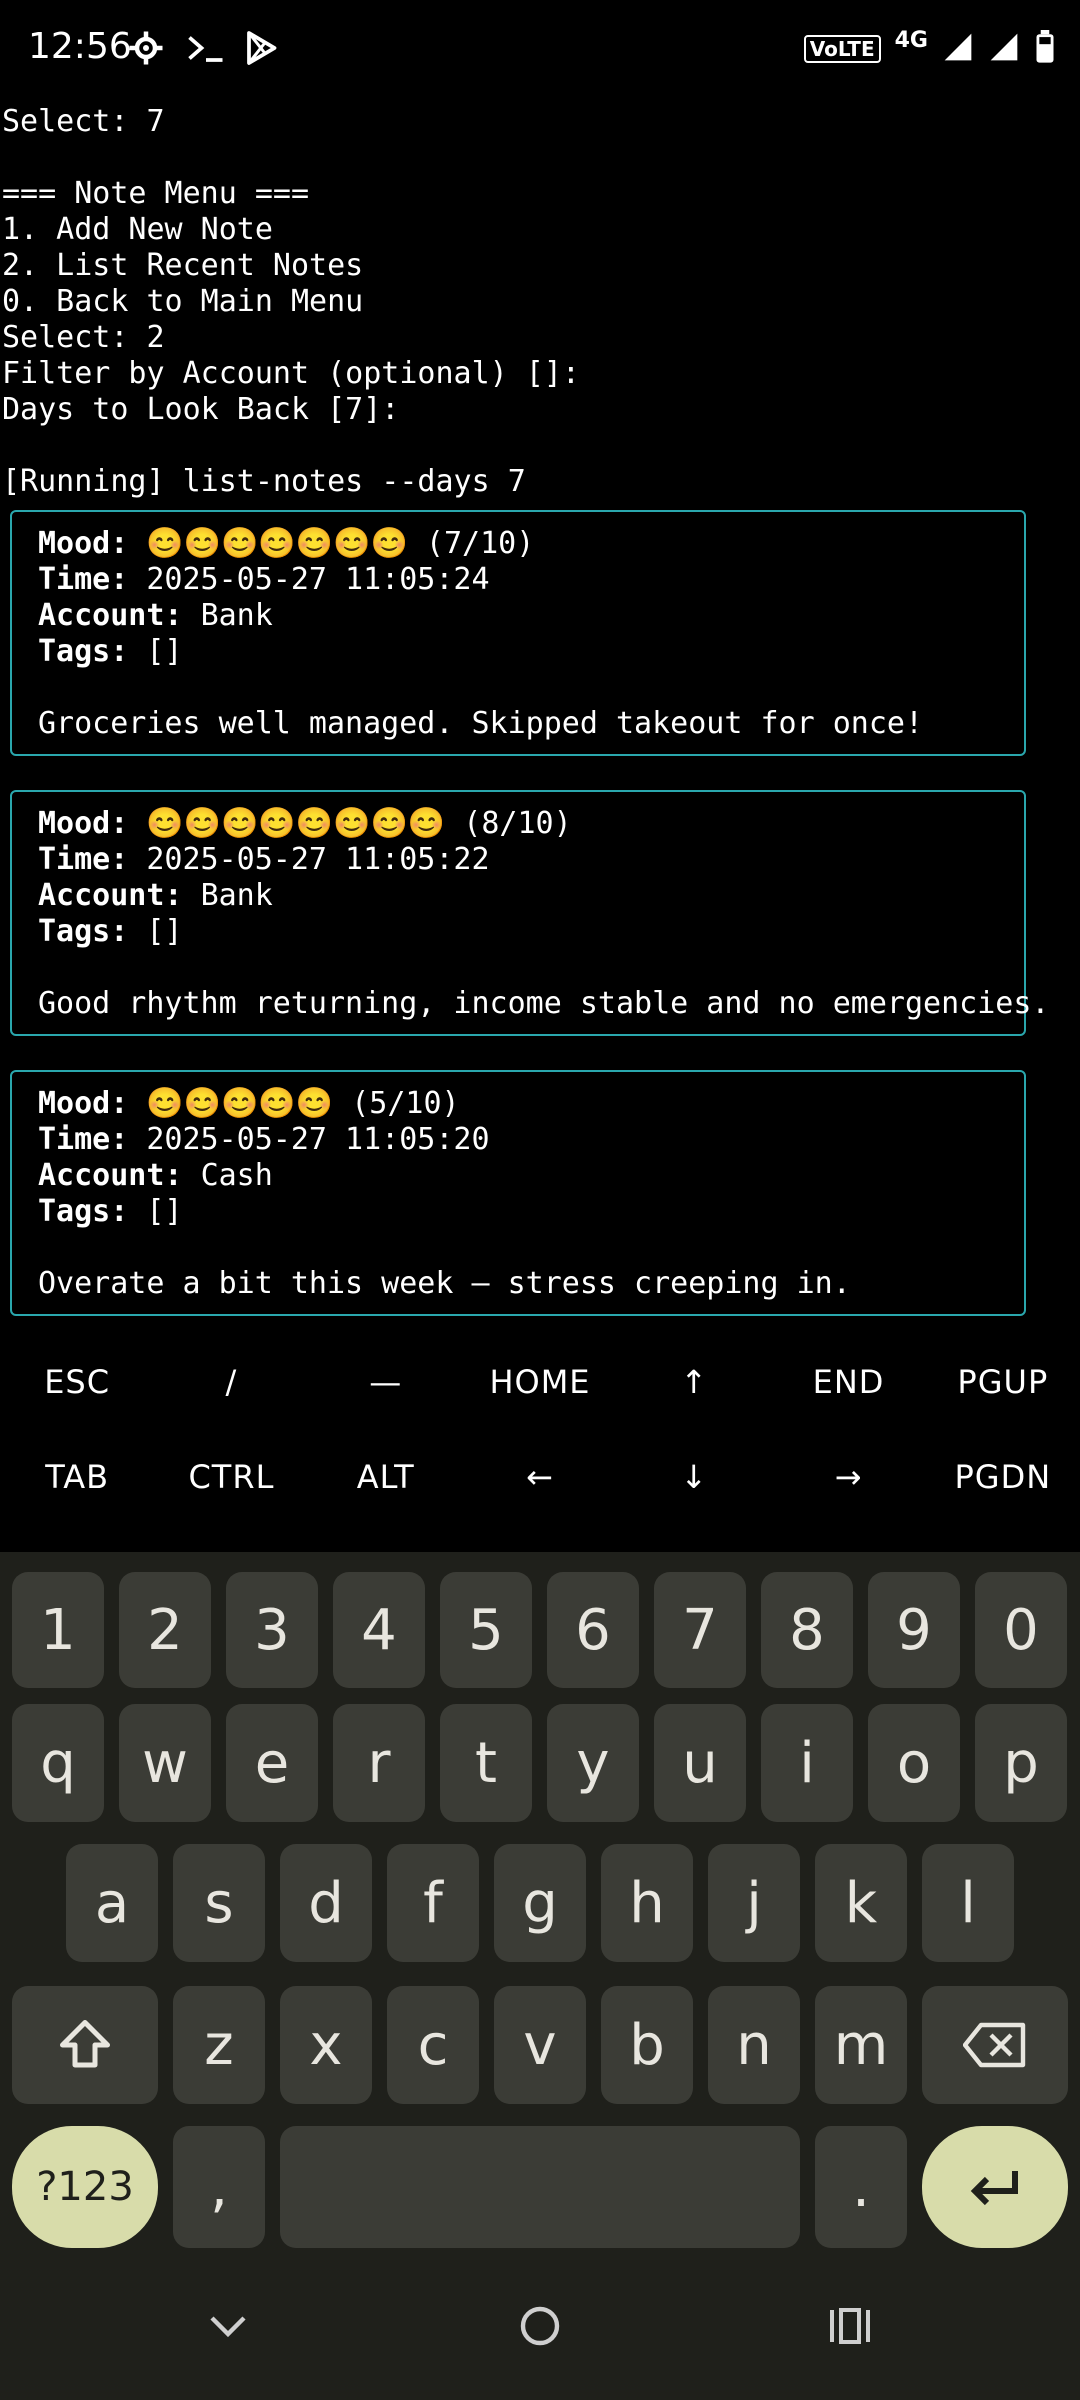 This screenshot has width=1080, height=2400. I want to click on symbols-key: ?123, so click(85, 2187).